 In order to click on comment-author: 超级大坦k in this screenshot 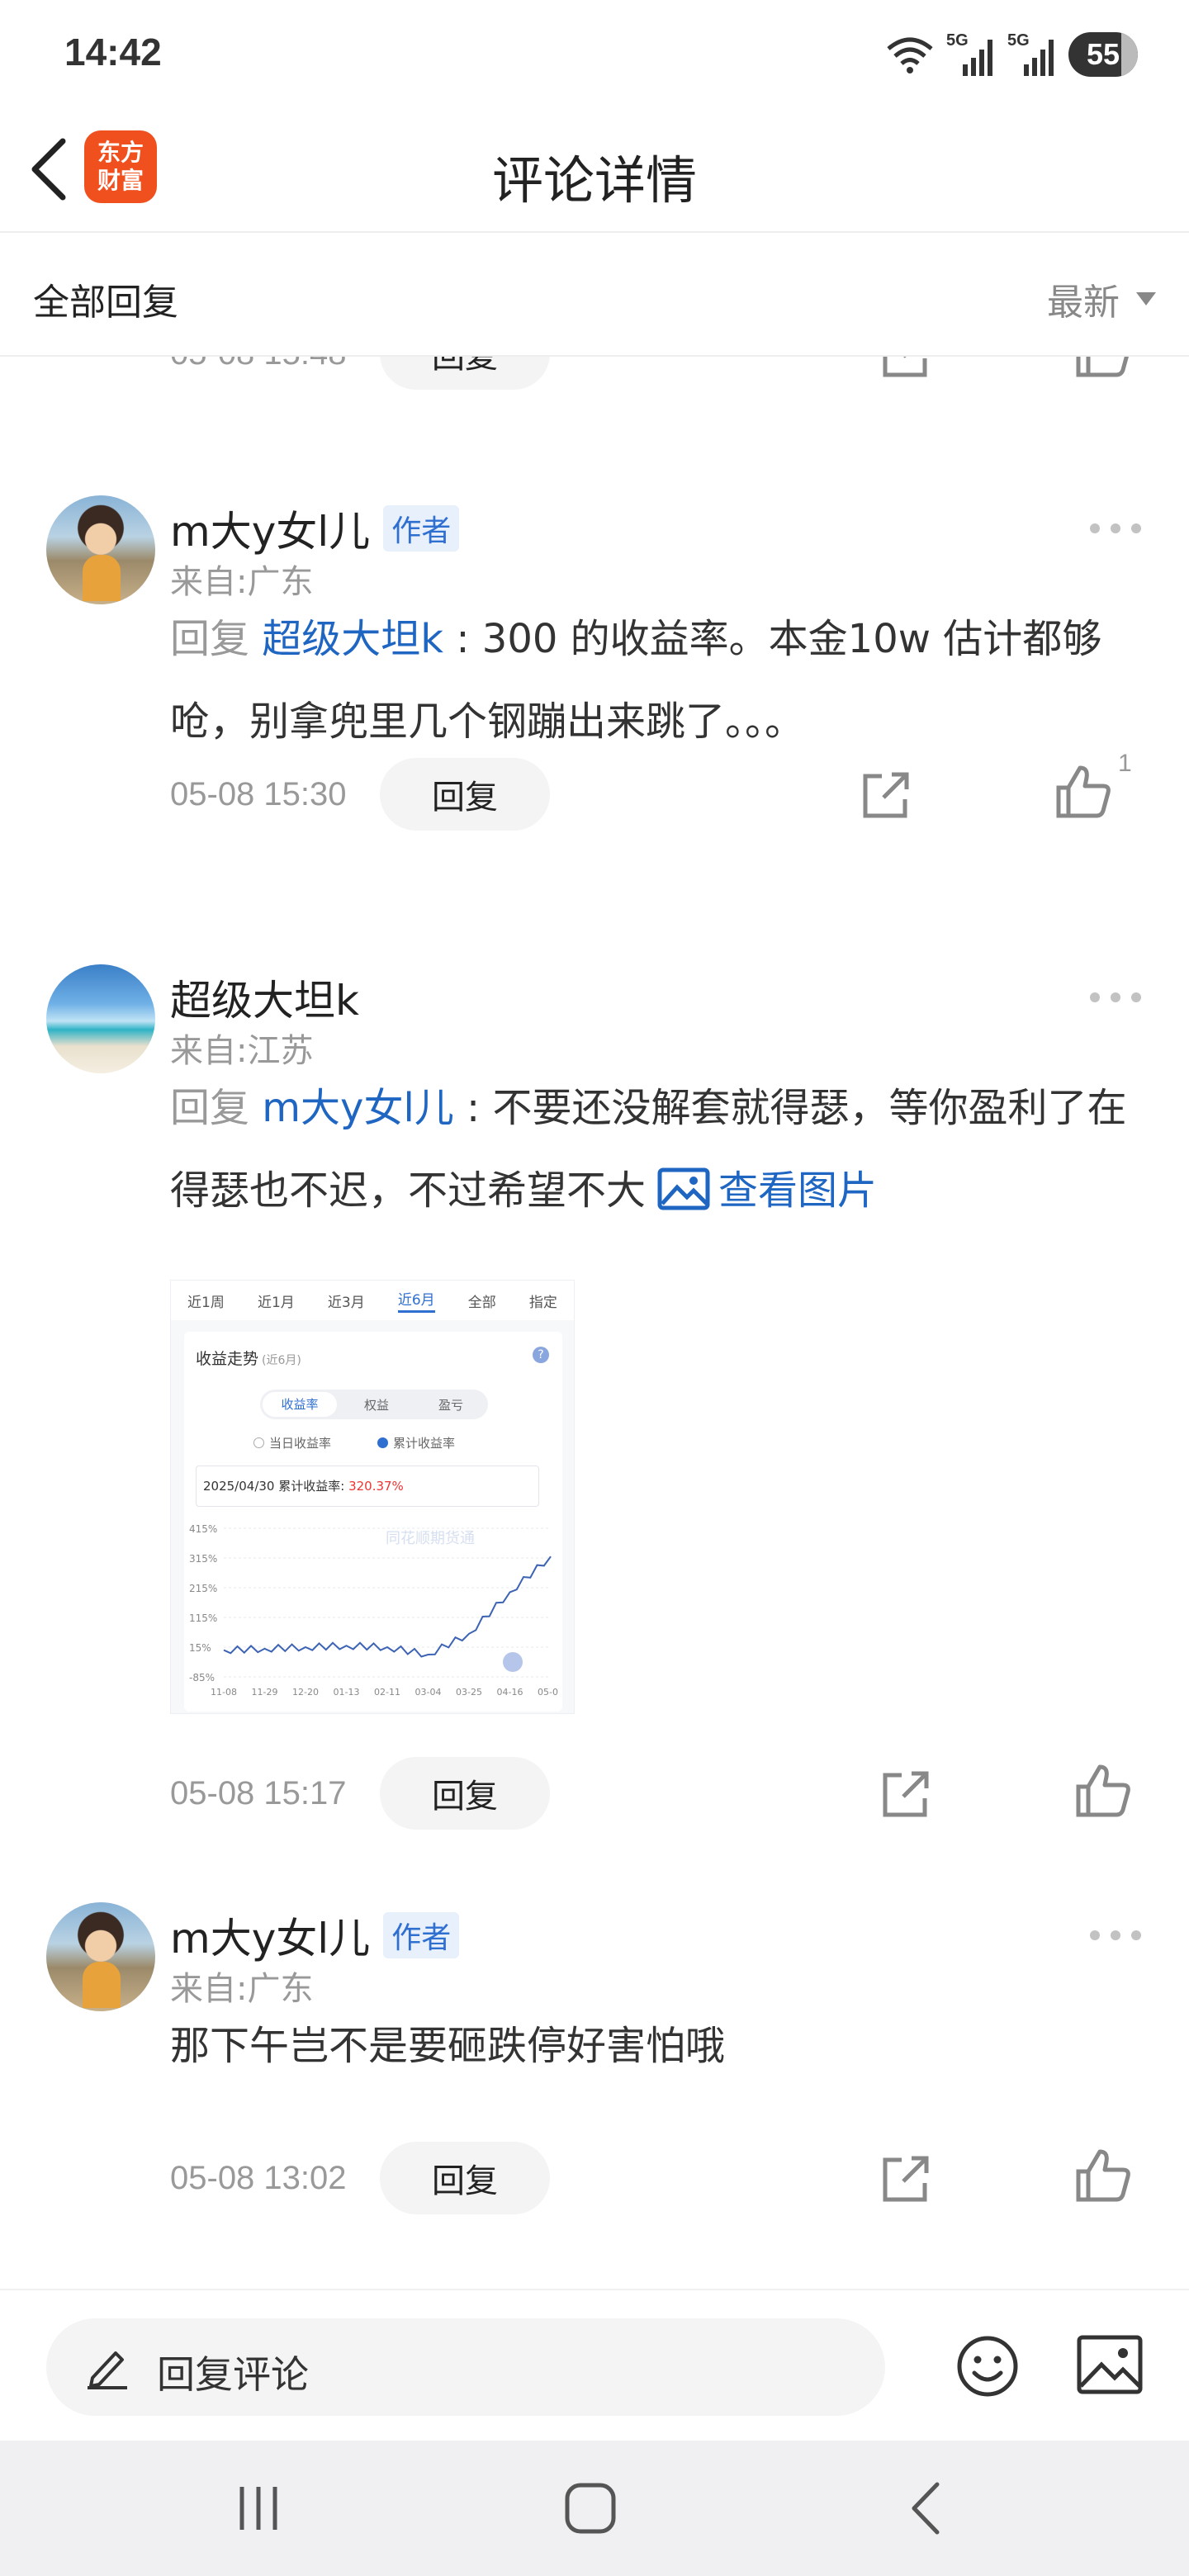, I will do `click(264, 997)`.